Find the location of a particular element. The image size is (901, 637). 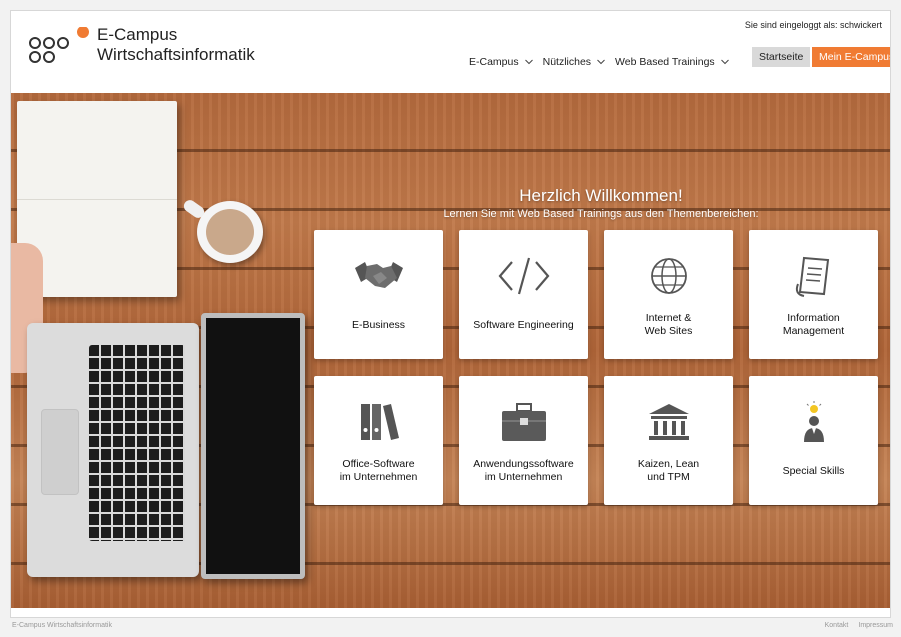

main-nav: E-Campus Nützliches Web Based Trainings is located at coordinates (599, 62).